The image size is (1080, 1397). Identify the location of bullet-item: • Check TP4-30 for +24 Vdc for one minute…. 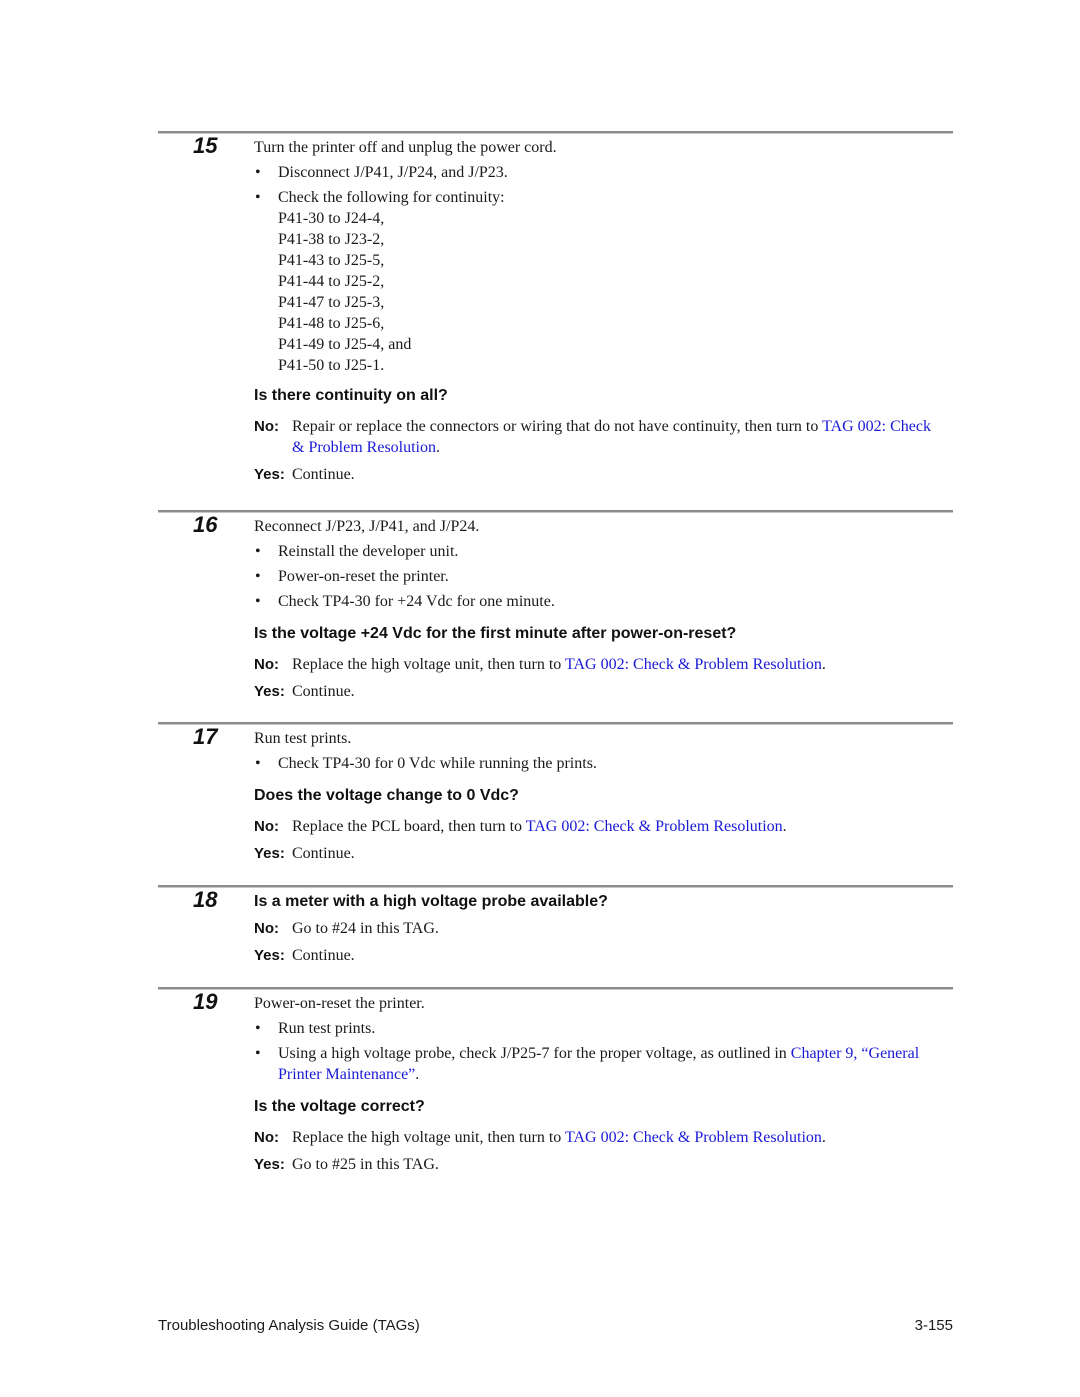
(405, 601).